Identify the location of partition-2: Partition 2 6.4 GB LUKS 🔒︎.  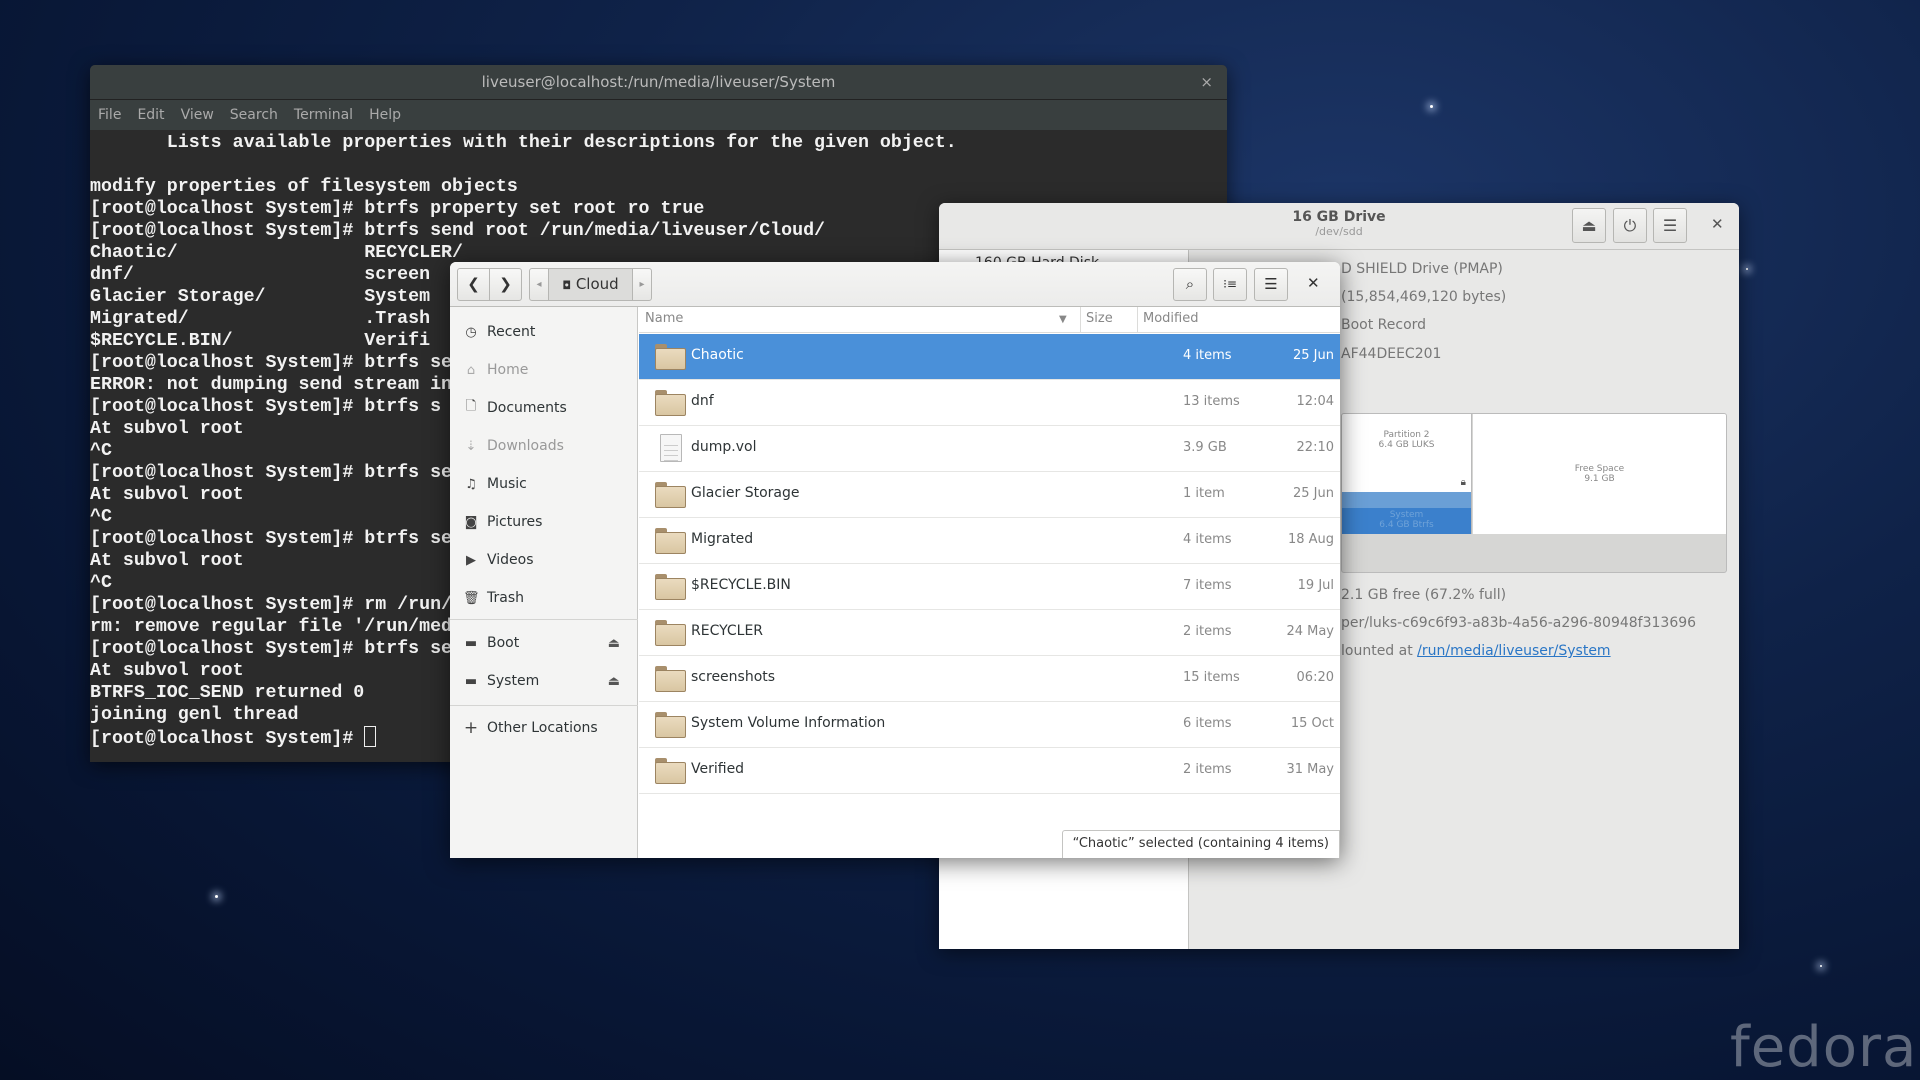
(1407, 453).